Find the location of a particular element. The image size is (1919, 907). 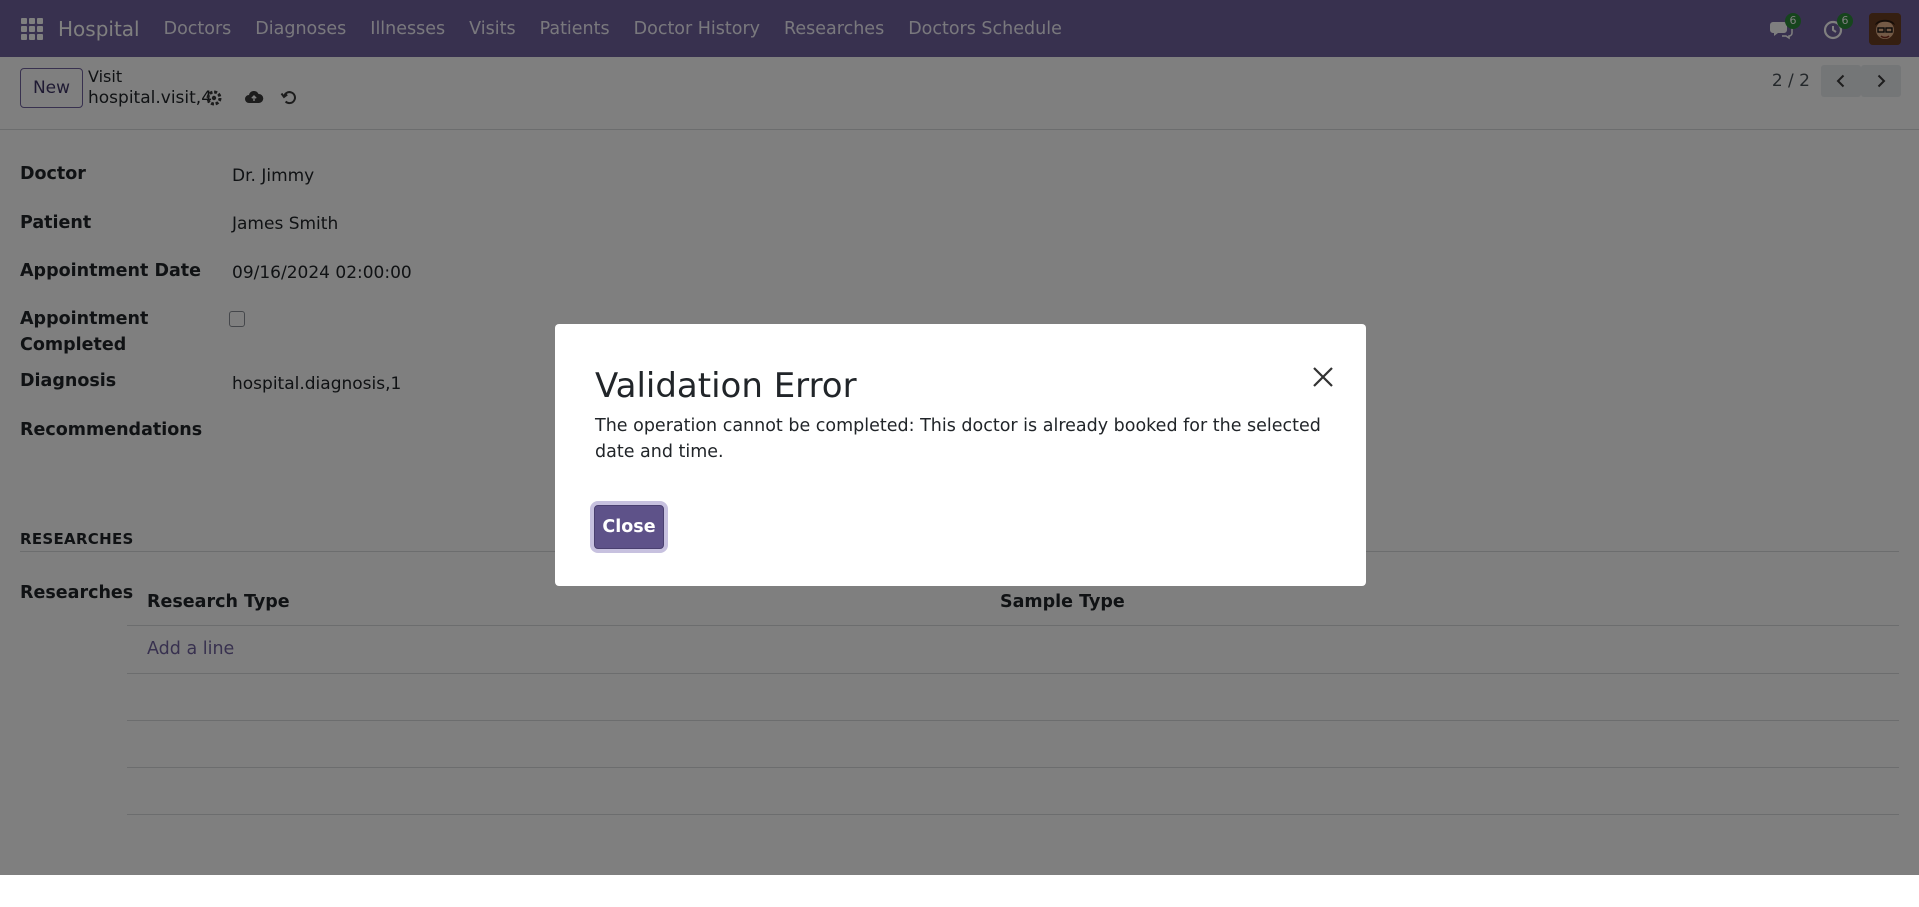

dialog-title: Validation Error is located at coordinates (726, 386).